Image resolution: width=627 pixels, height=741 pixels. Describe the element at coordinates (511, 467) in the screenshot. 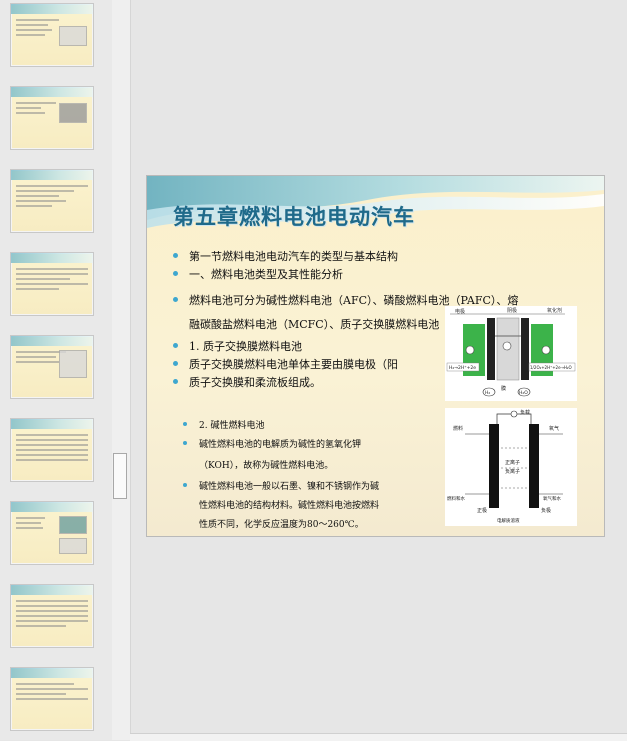

I see `afc-diagram: 负载 燃料 氧气 正离子 负离子 燃料和水 氧气和水 正极 负极 电解质溶液` at that location.